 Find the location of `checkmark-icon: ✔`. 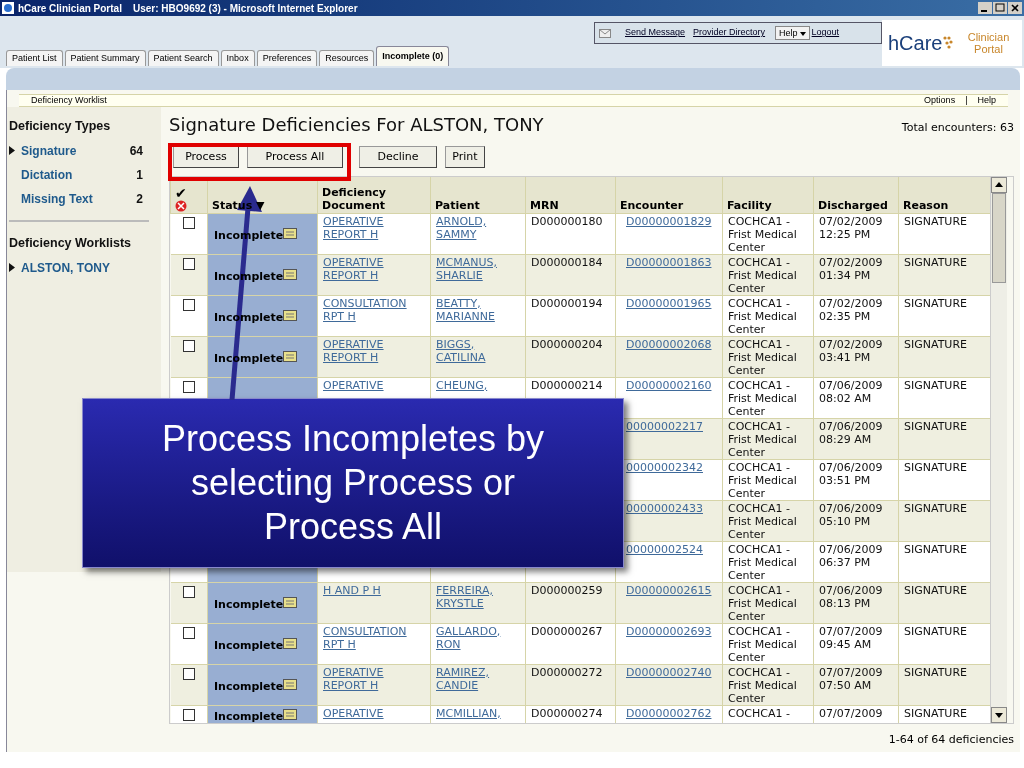

checkmark-icon: ✔ is located at coordinates (189, 193).